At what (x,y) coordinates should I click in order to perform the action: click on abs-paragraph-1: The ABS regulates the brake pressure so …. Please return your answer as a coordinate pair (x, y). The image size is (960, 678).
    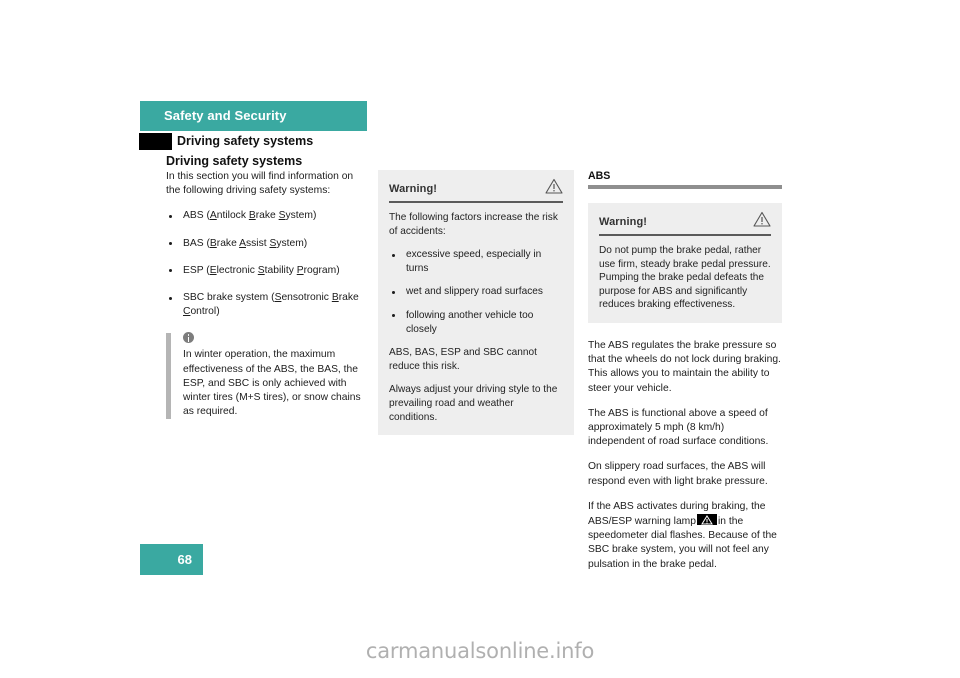
    Looking at the image, I should click on (684, 366).